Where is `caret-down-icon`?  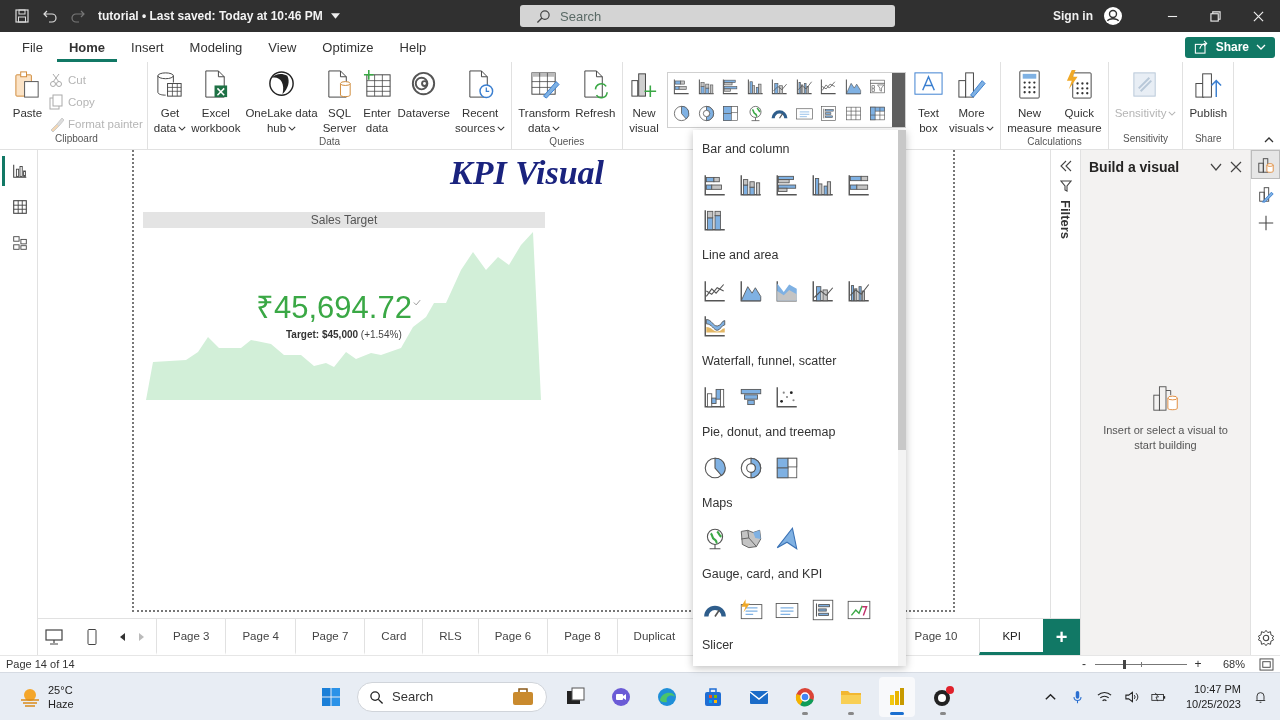 caret-down-icon is located at coordinates (335, 16).